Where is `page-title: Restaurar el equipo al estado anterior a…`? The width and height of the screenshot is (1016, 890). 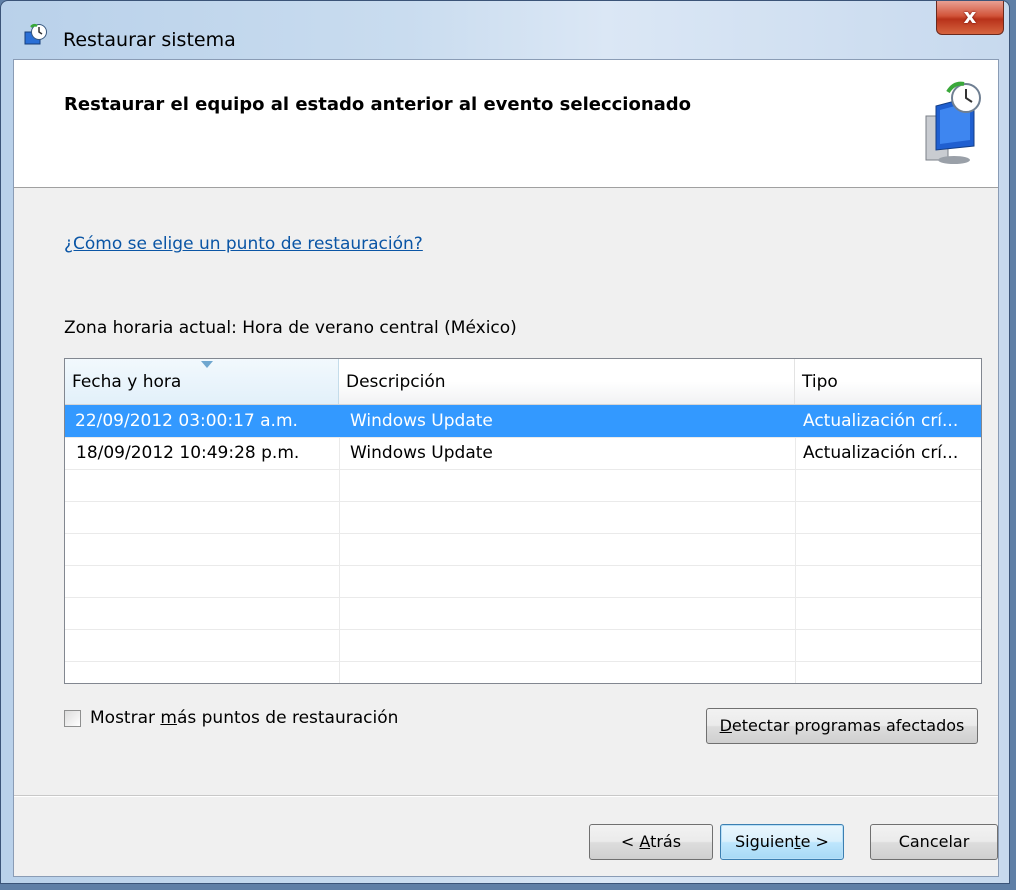 page-title: Restaurar el equipo al estado anterior a… is located at coordinates (378, 104).